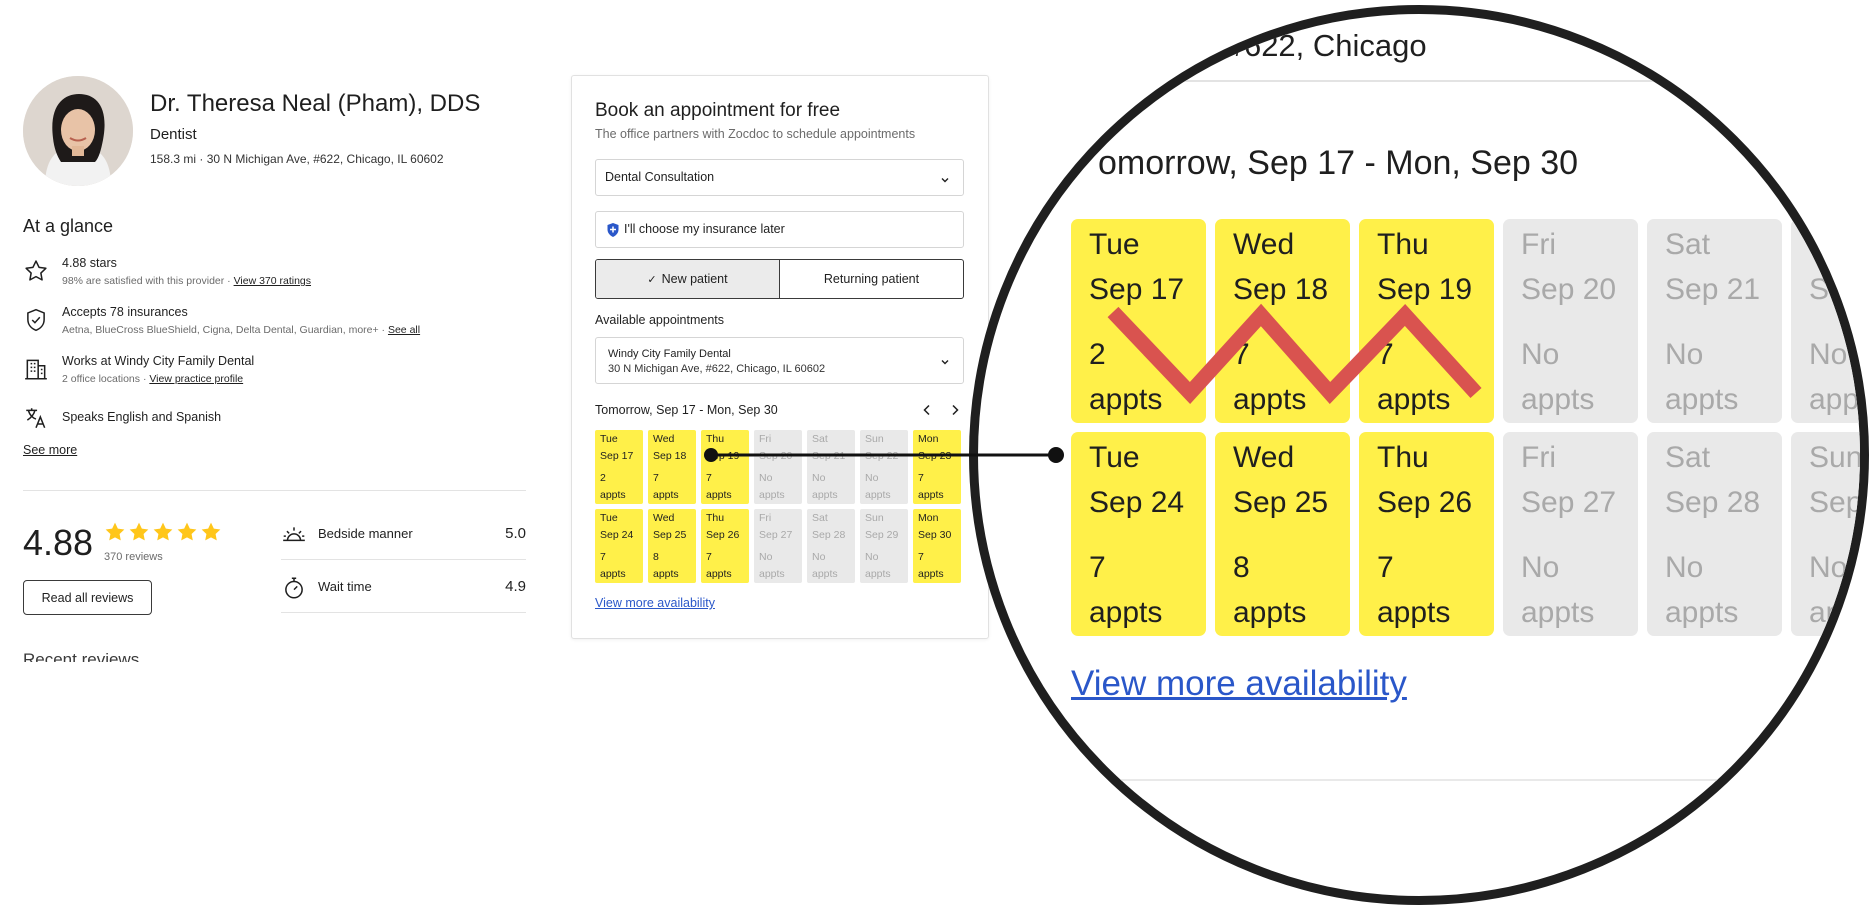 The width and height of the screenshot is (1870, 917). Describe the element at coordinates (613, 230) in the screenshot. I see `shield-icon` at that location.